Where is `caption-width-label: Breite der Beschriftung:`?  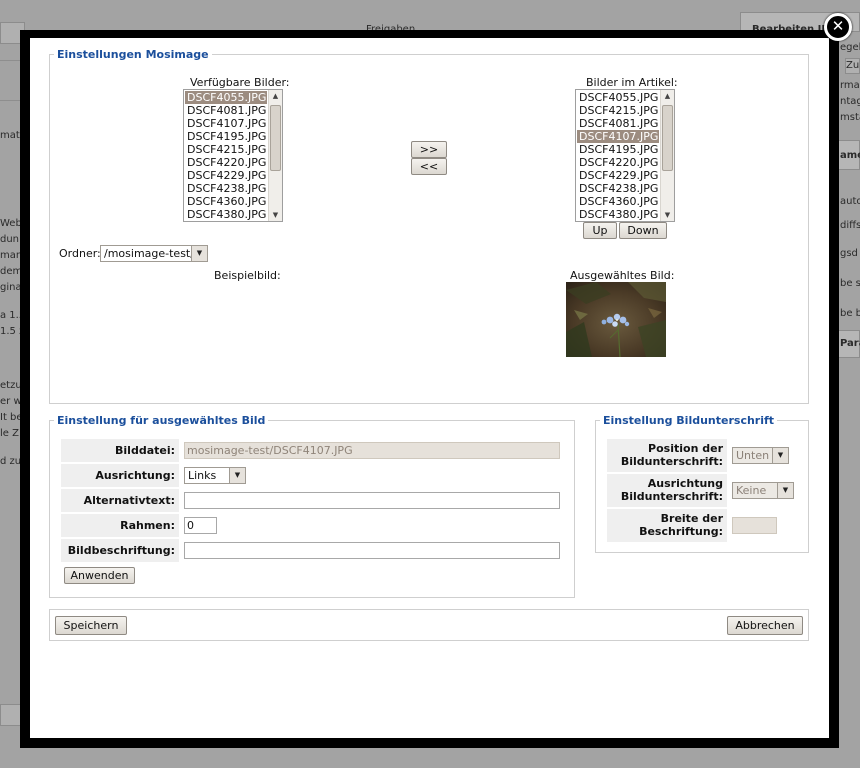
caption-width-label: Breite der Beschriftung: is located at coordinates (667, 525).